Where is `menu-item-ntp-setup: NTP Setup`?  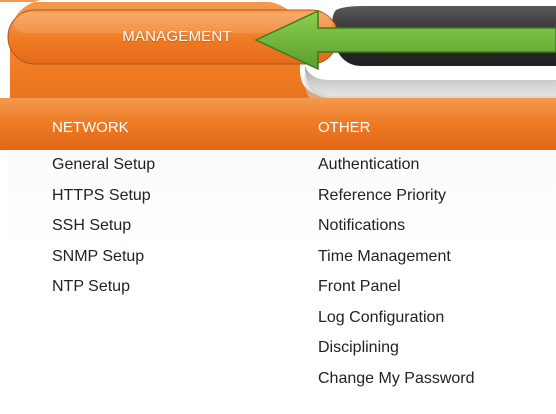
menu-item-ntp-setup: NTP Setup is located at coordinates (103, 288).